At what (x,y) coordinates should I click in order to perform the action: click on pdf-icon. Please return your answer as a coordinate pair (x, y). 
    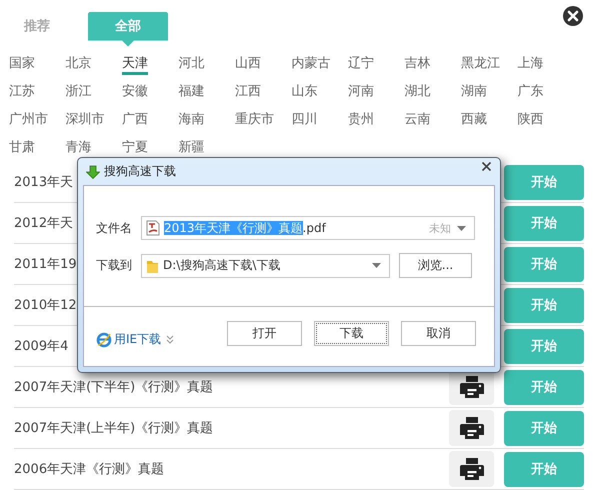
    Looking at the image, I should click on (153, 228).